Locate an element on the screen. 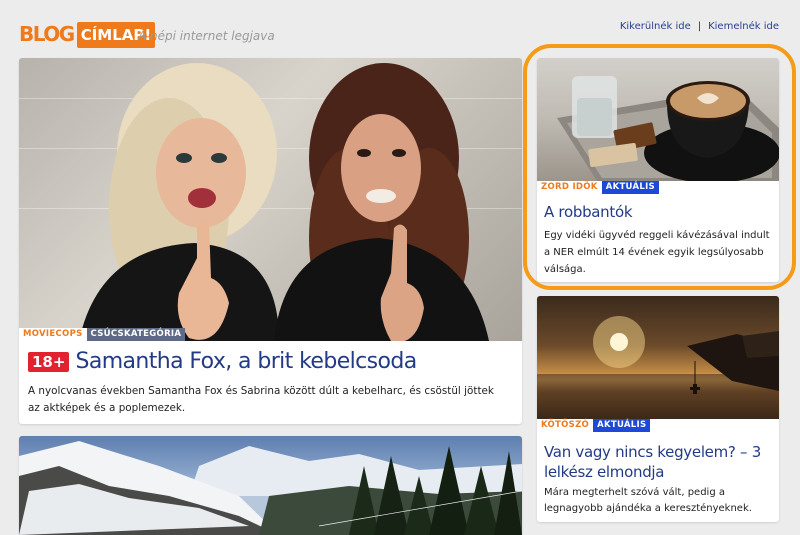  site-tagline: A népi internet legjava is located at coordinates (206, 36).